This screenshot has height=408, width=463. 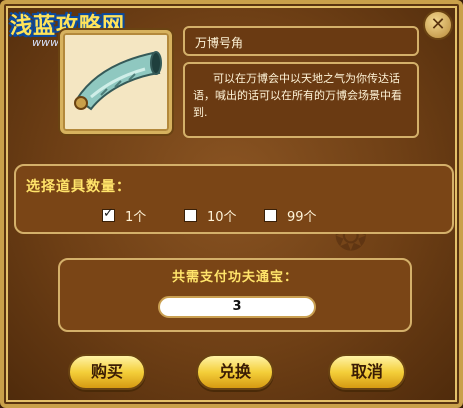 What do you see at coordinates (235, 372) in the screenshot?
I see `exchange-button: 兑换` at bounding box center [235, 372].